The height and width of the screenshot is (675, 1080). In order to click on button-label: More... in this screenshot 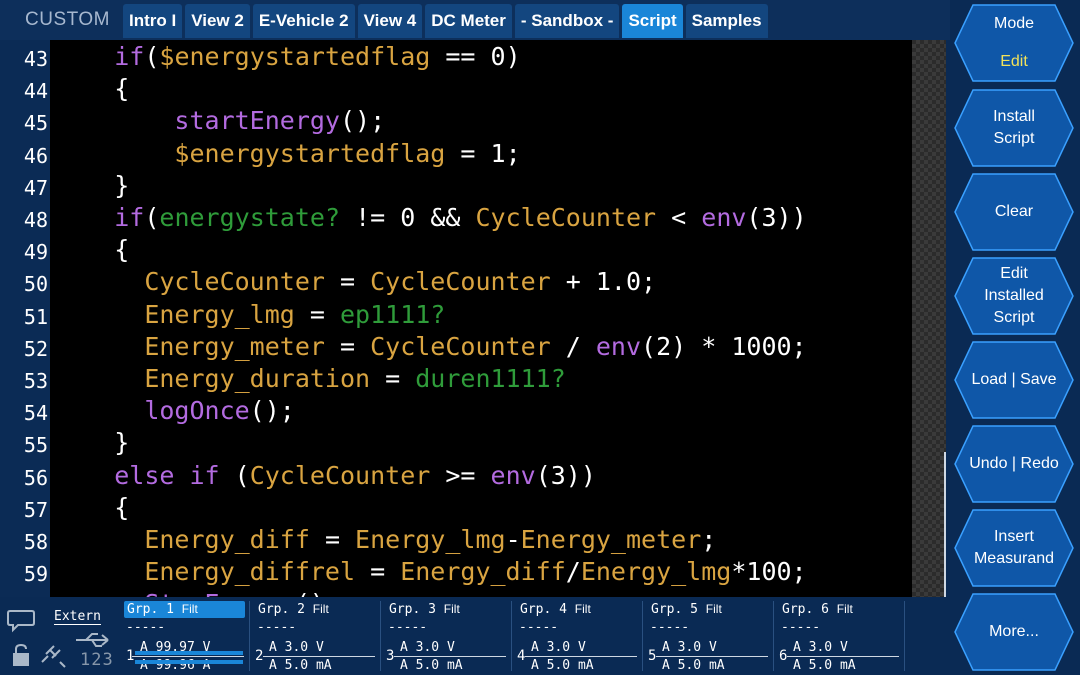, I will do `click(1014, 631)`.